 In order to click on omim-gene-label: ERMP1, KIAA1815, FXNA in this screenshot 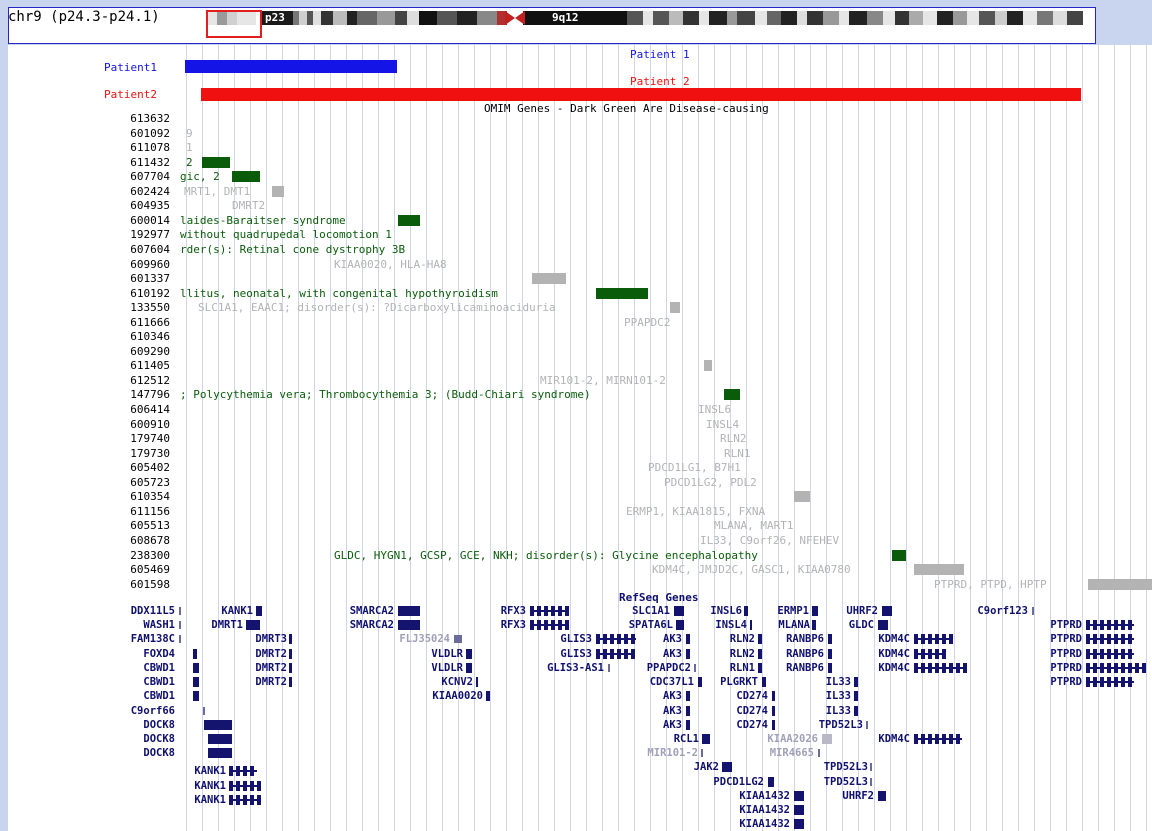, I will do `click(695, 511)`.